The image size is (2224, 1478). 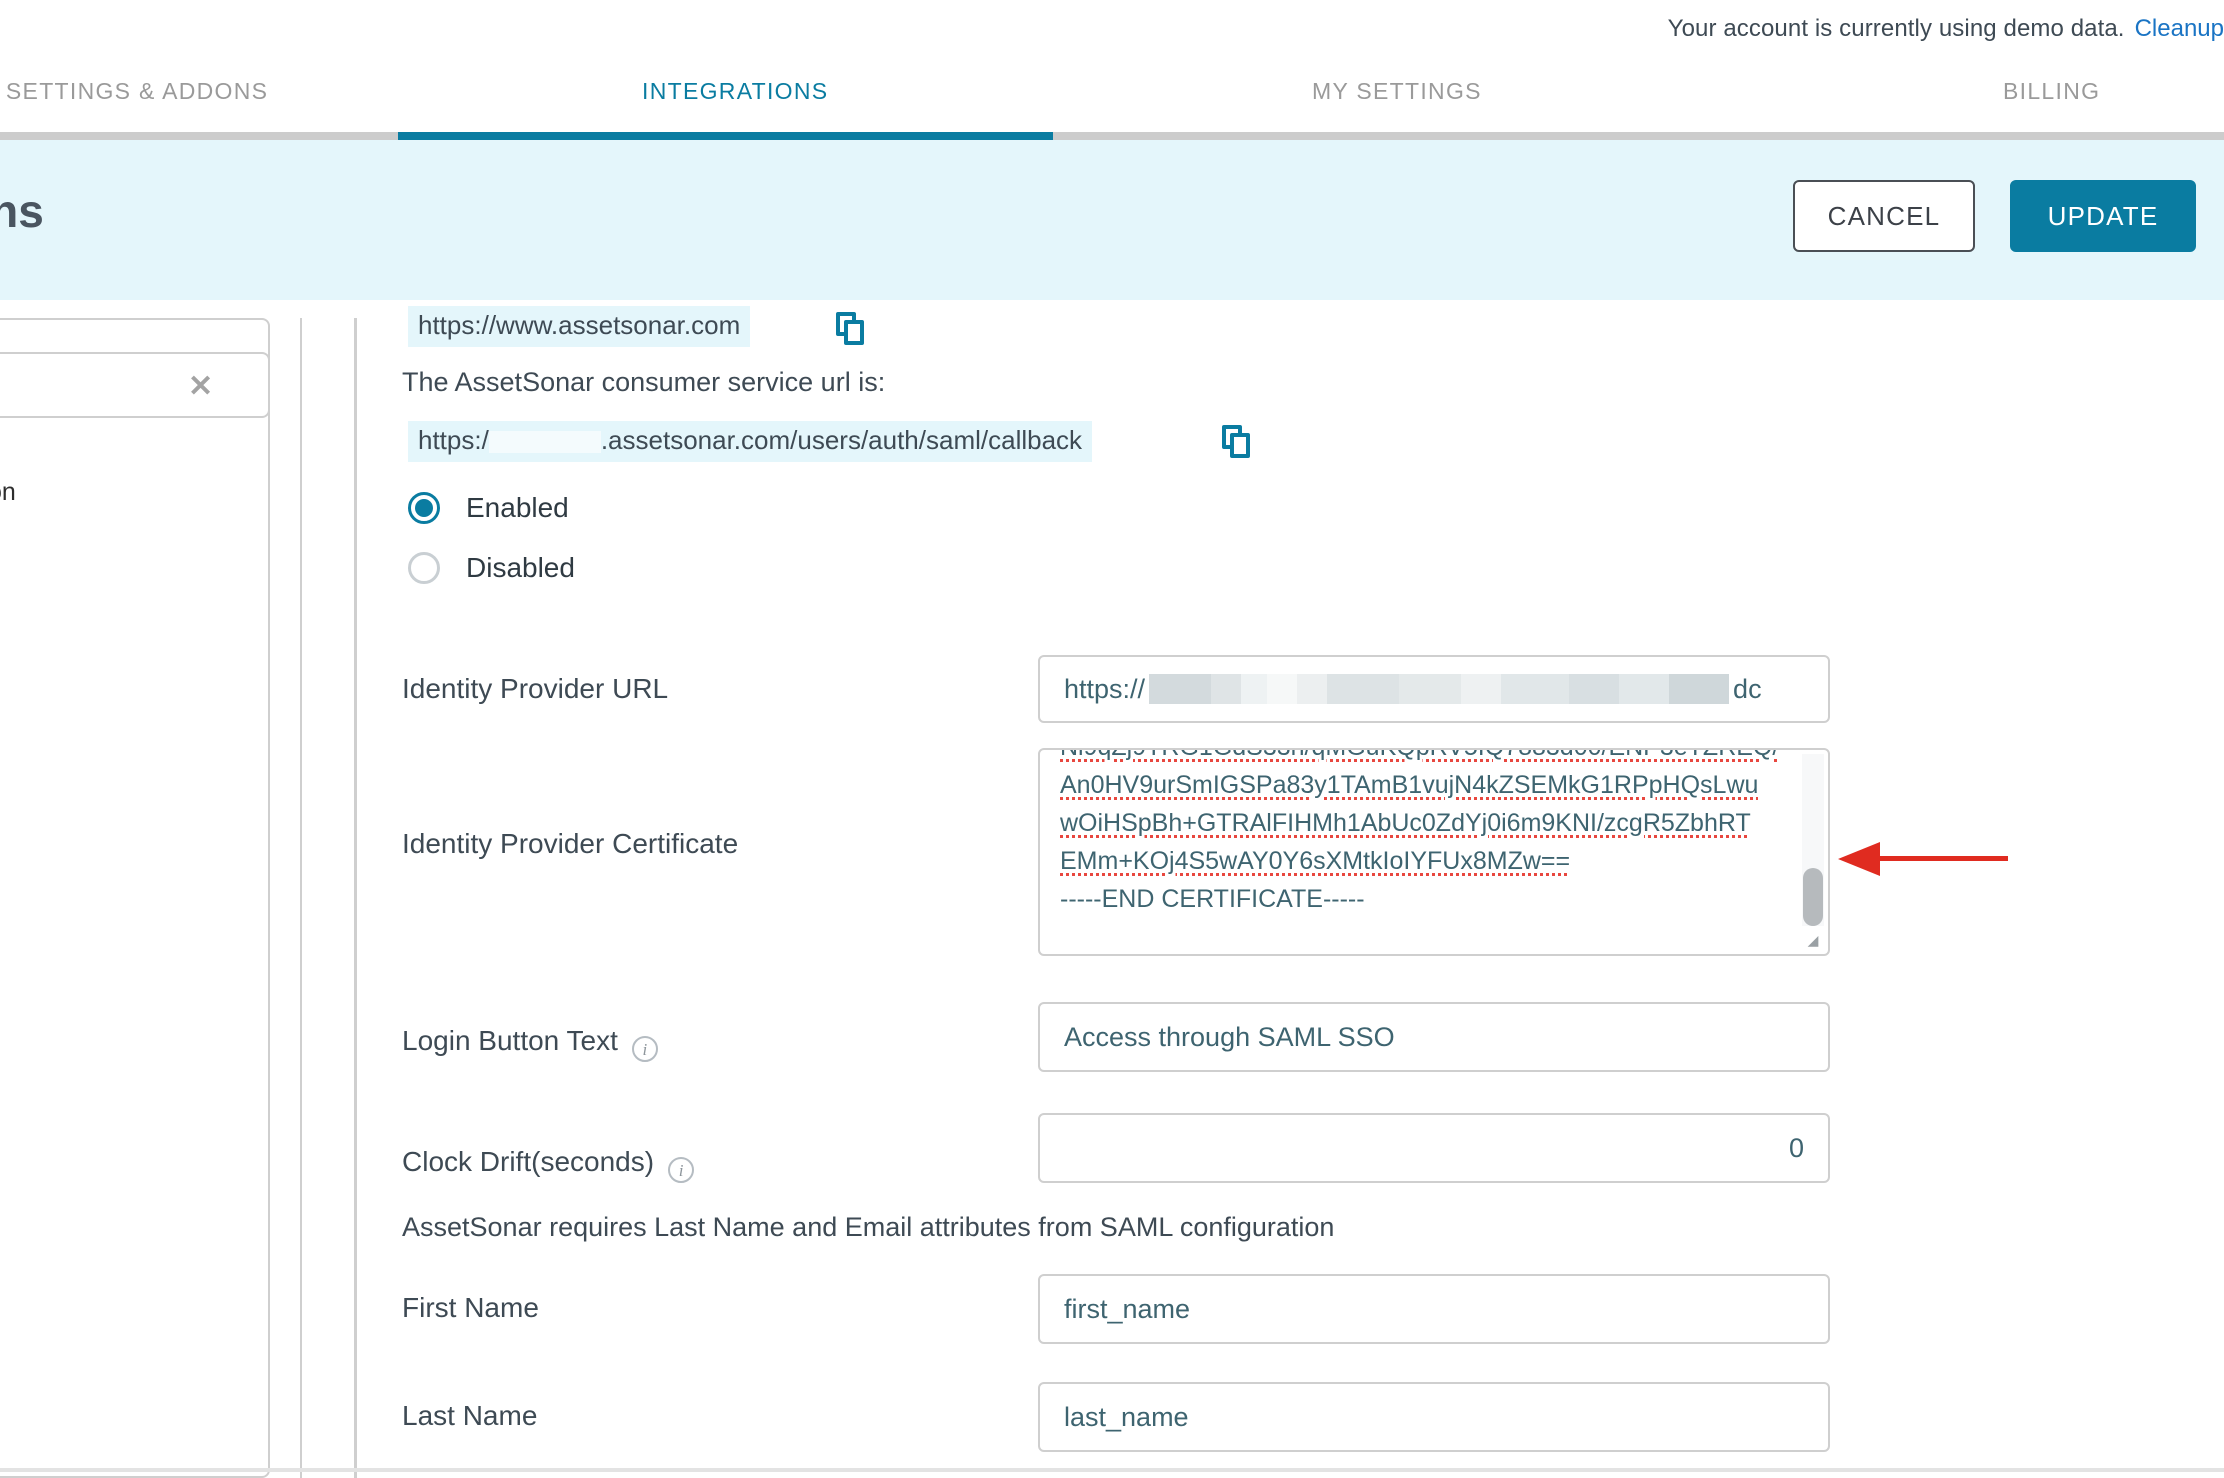 I want to click on consumer-url-redacted-subdomain, so click(x=544, y=442).